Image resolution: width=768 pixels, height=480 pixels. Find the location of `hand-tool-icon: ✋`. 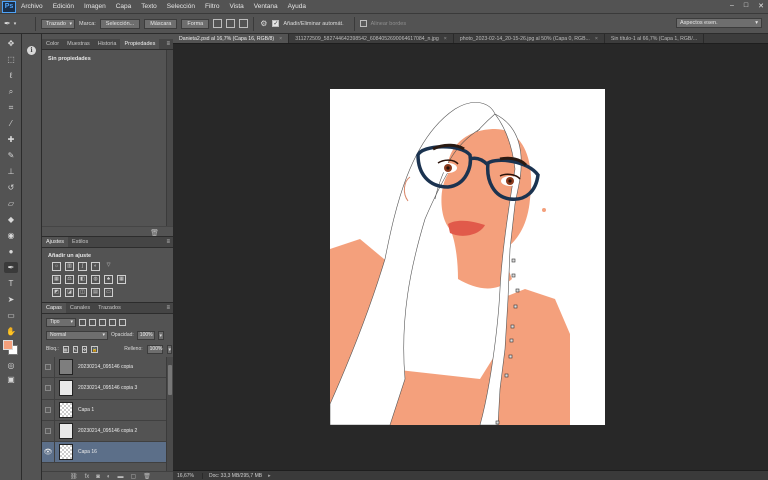

hand-tool-icon: ✋ is located at coordinates (11, 331).